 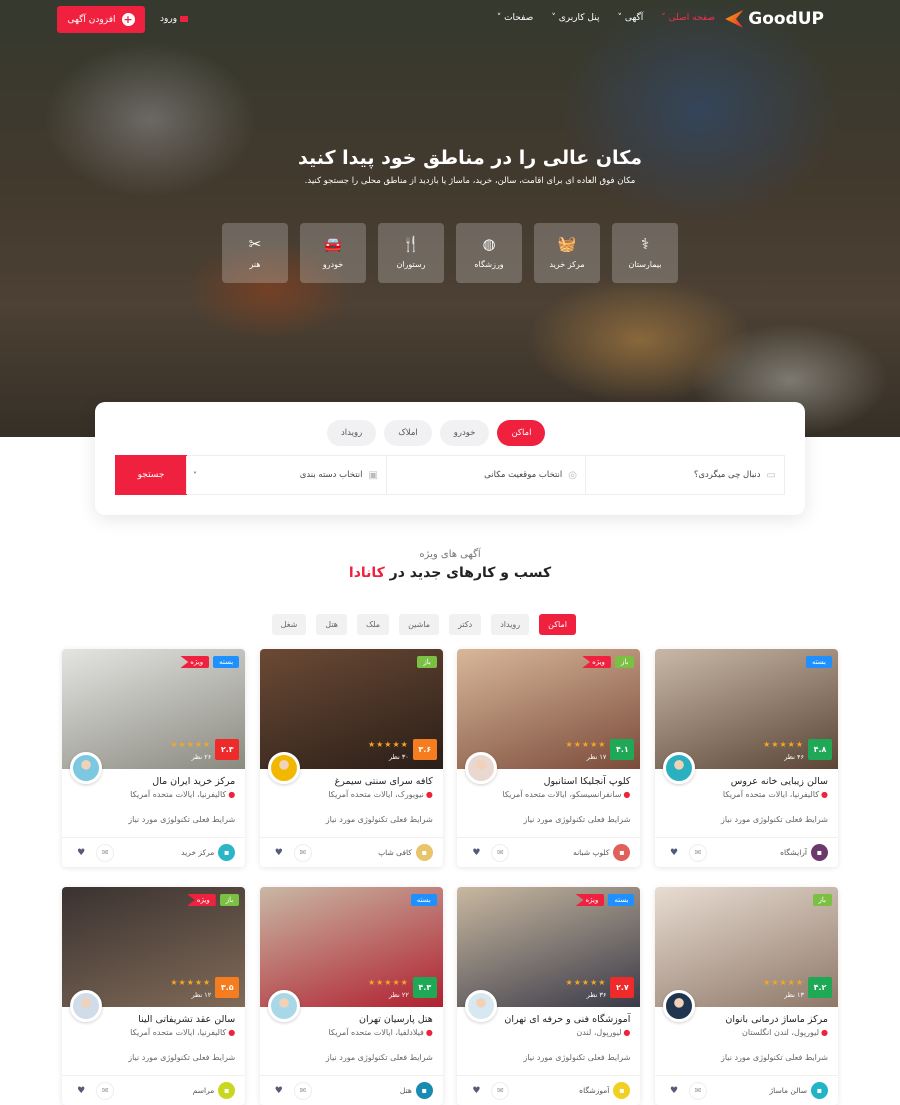 What do you see at coordinates (182, 794) in the screenshot?
I see `listing-location: ●کالیفرنیا، ایالات متحده آمریکا` at bounding box center [182, 794].